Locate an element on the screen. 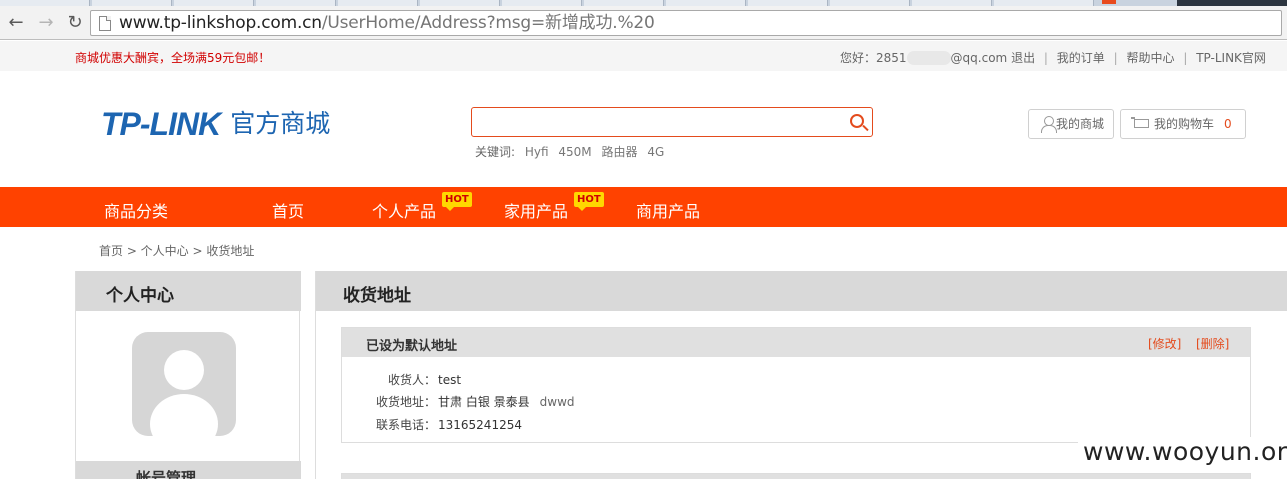 Image resolution: width=1287 pixels, height=479 pixels. active-tab-indicator is located at coordinates (1109, 2).